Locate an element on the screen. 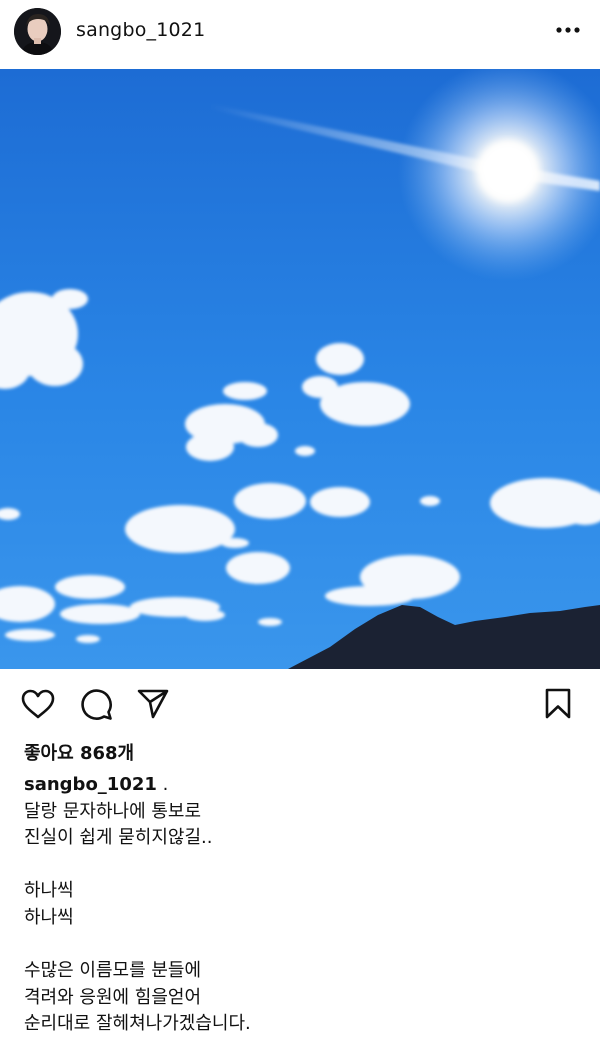  heart-icon is located at coordinates (38, 704).